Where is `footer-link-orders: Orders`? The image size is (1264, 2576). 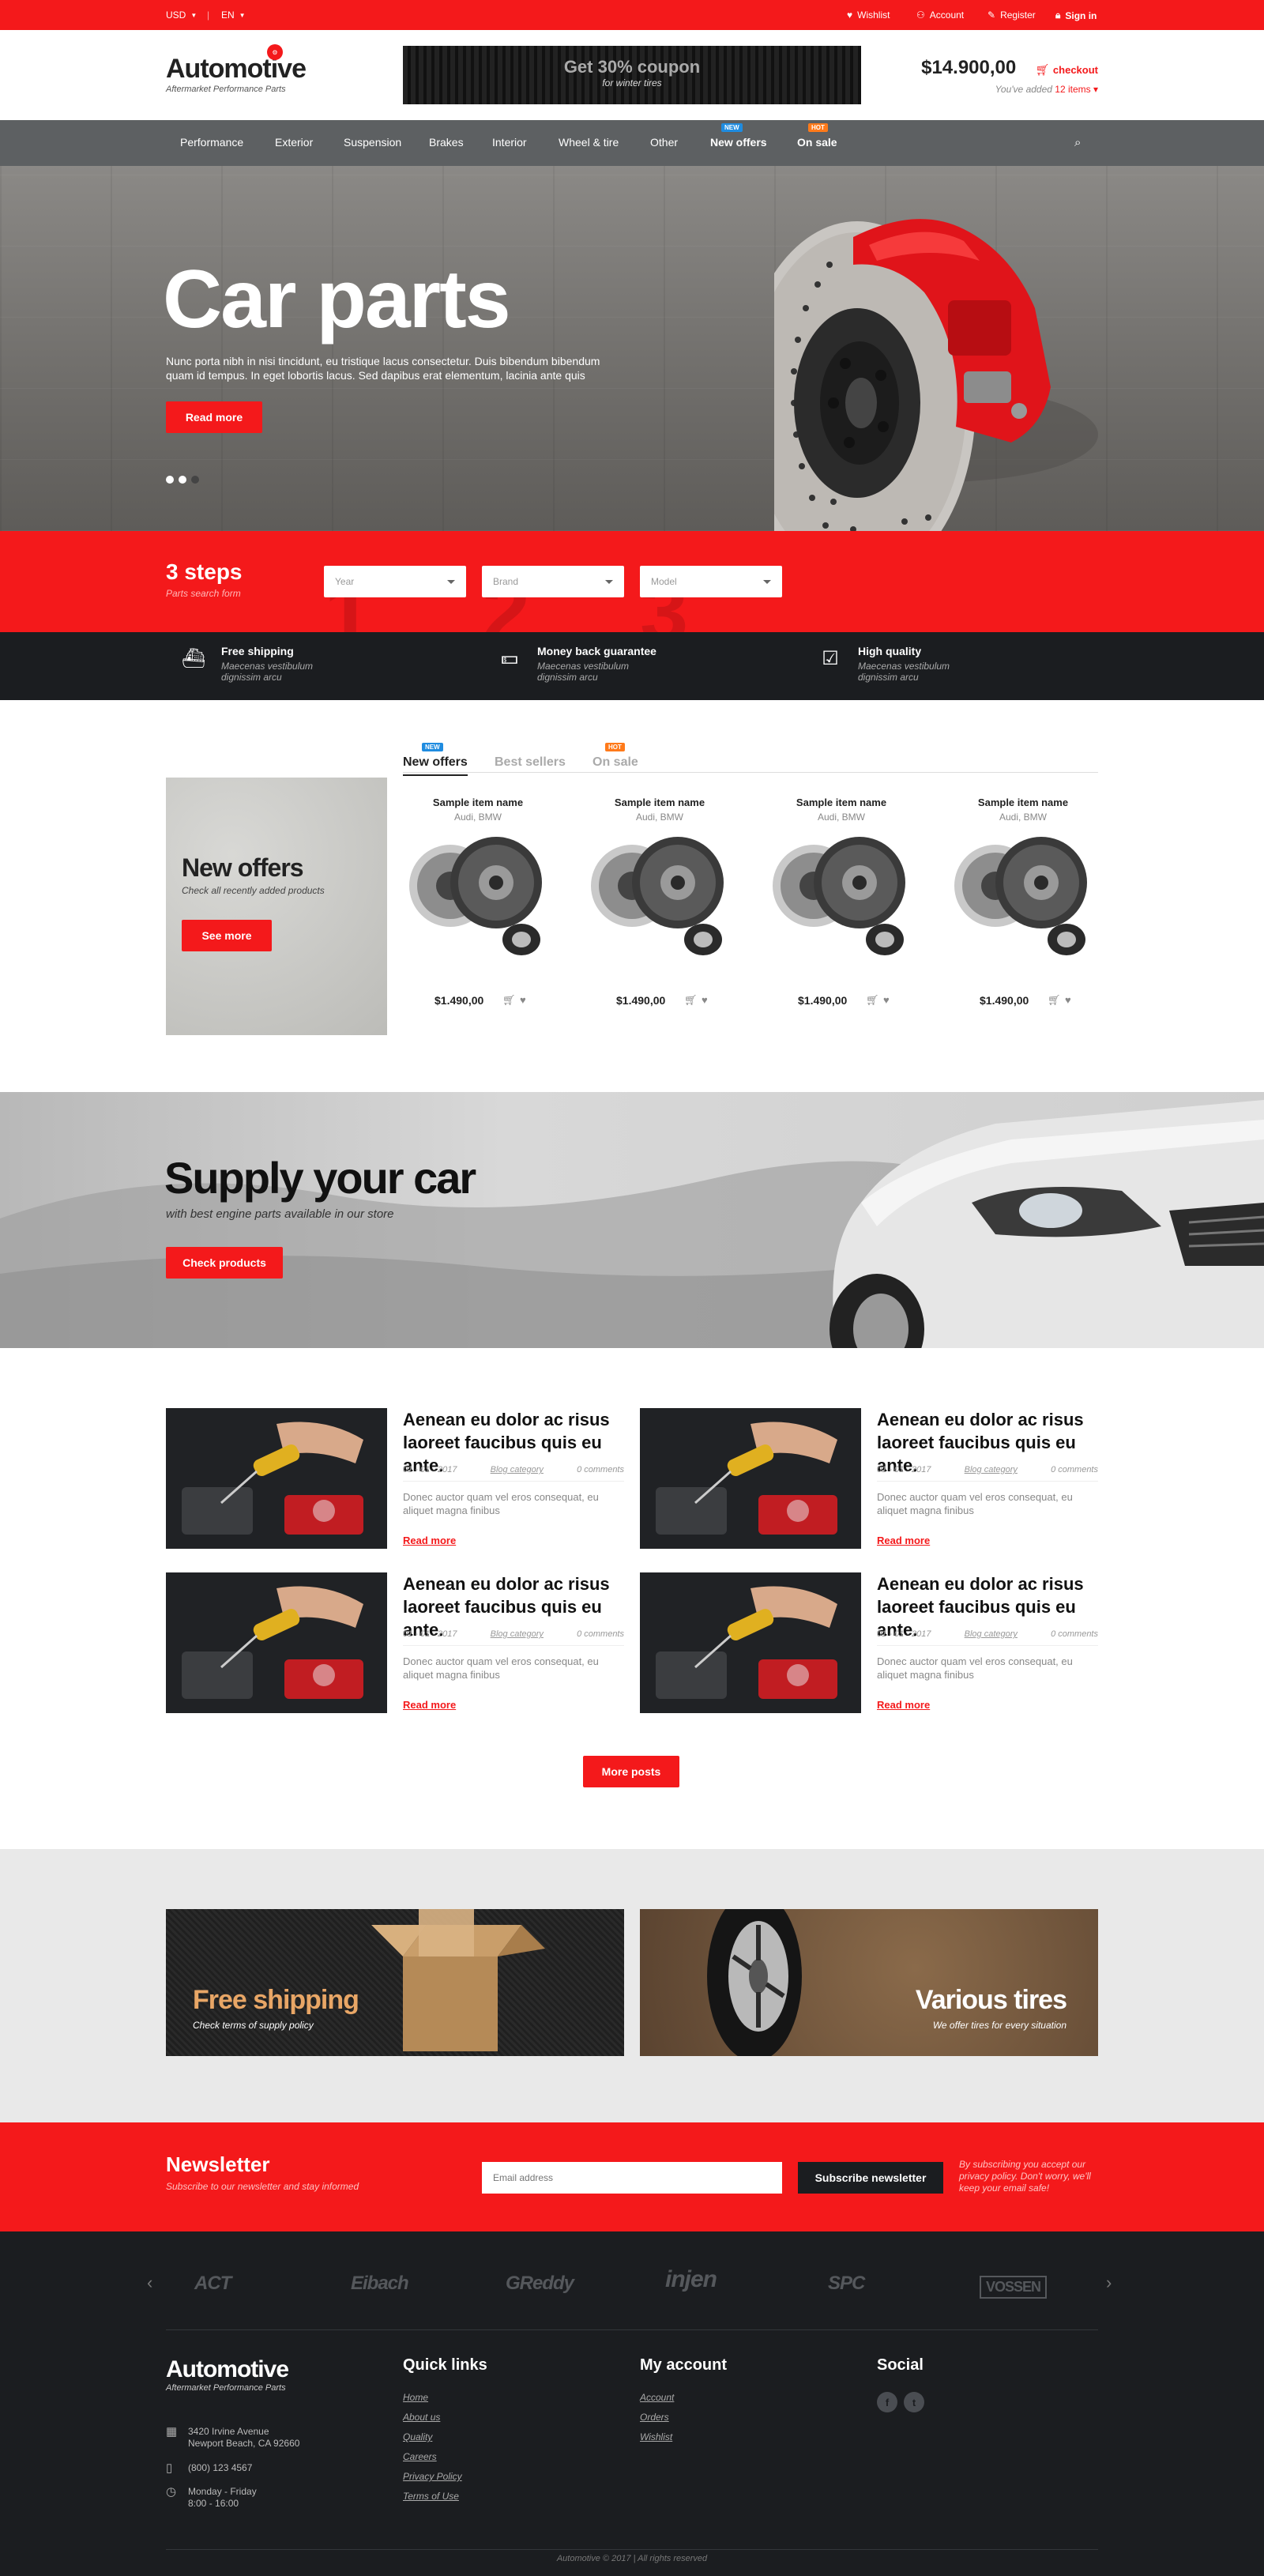
footer-link-orders: Orders is located at coordinates (684, 2417).